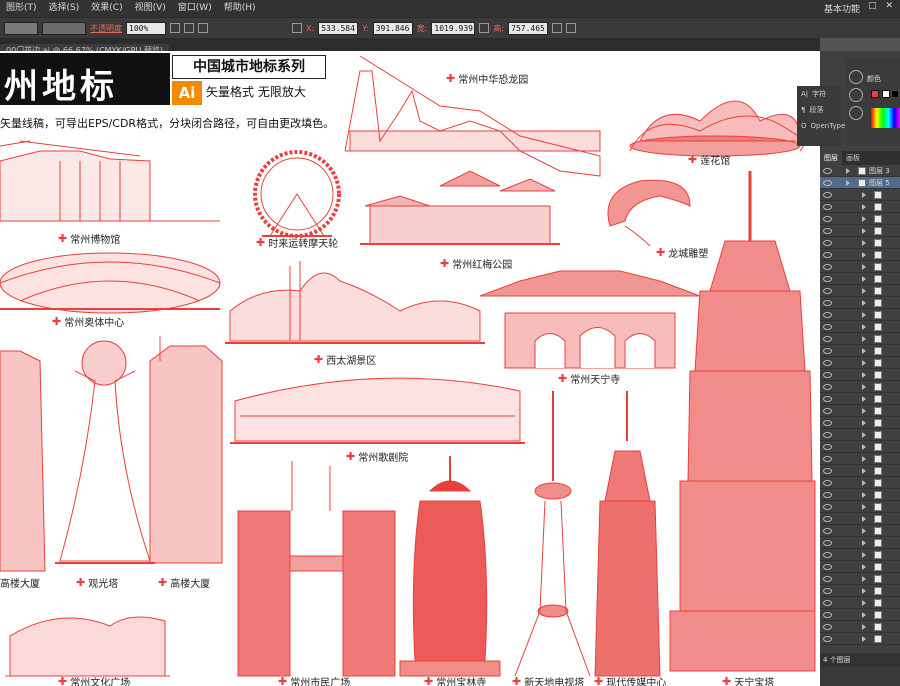 The width and height of the screenshot is (900, 686). I want to click on grid-icon, so click(297, 28).